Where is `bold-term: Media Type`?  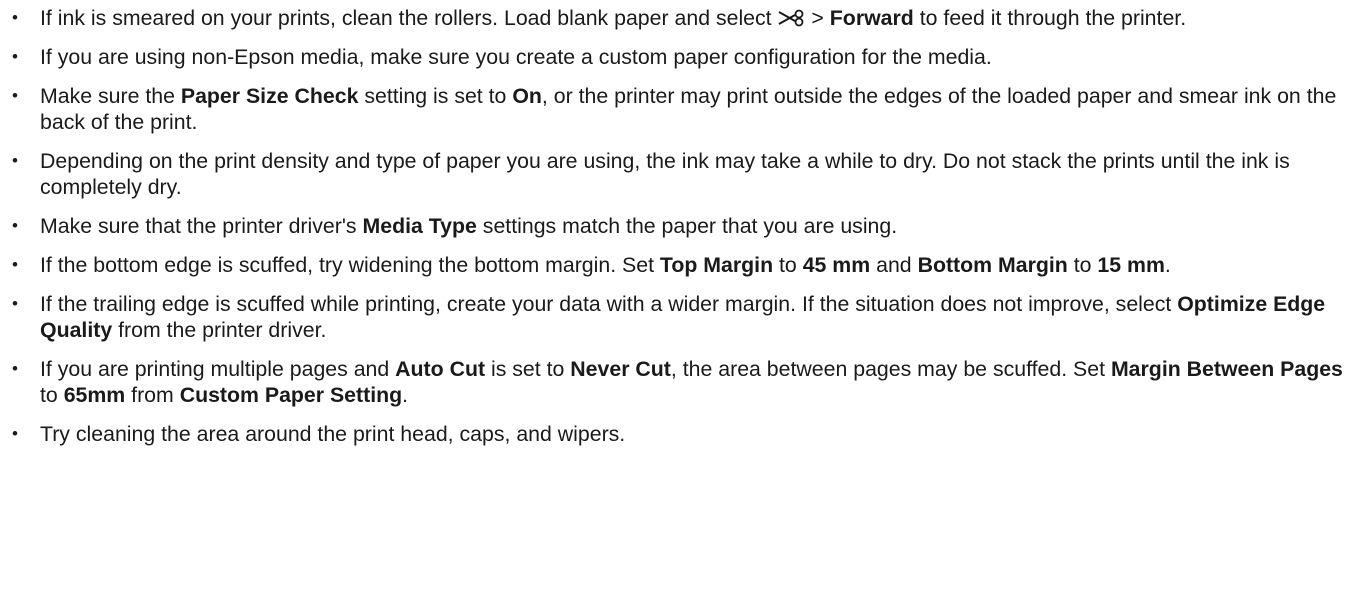 bold-term: Media Type is located at coordinates (419, 226).